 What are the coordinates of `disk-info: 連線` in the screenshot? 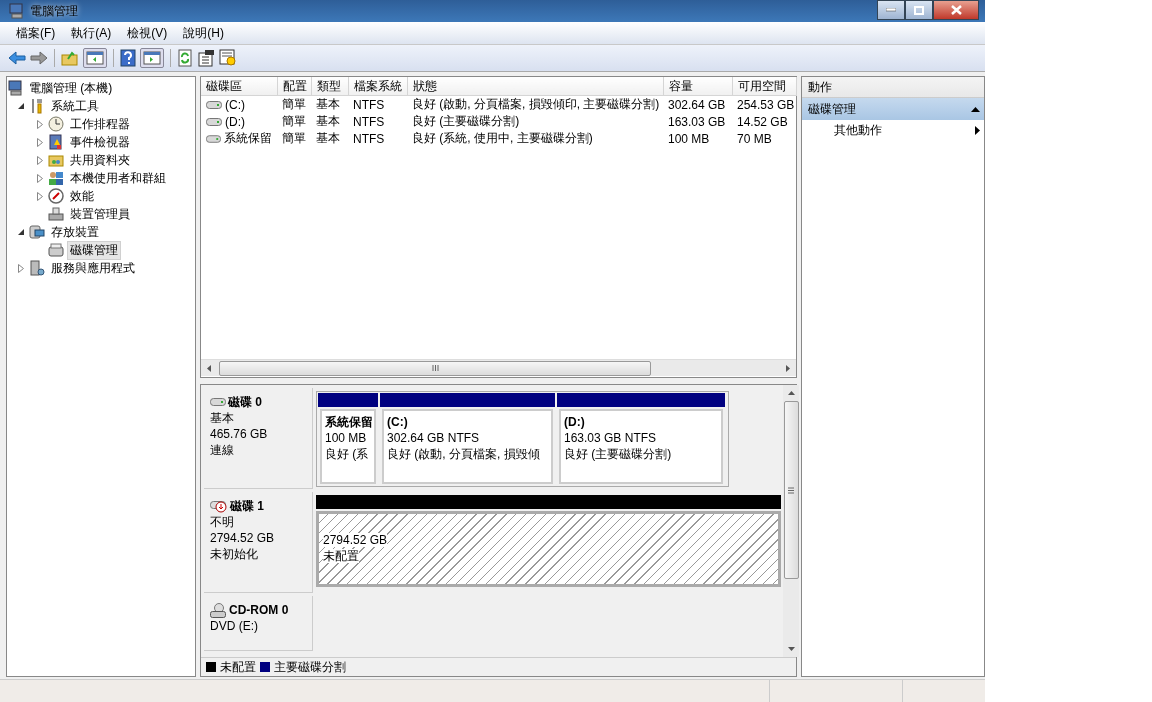 It's located at (222, 450).